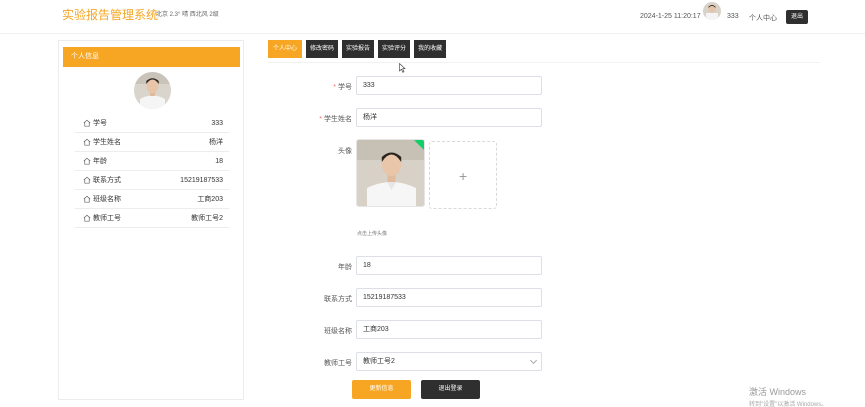  I want to click on logout-button: 退出, so click(797, 17).